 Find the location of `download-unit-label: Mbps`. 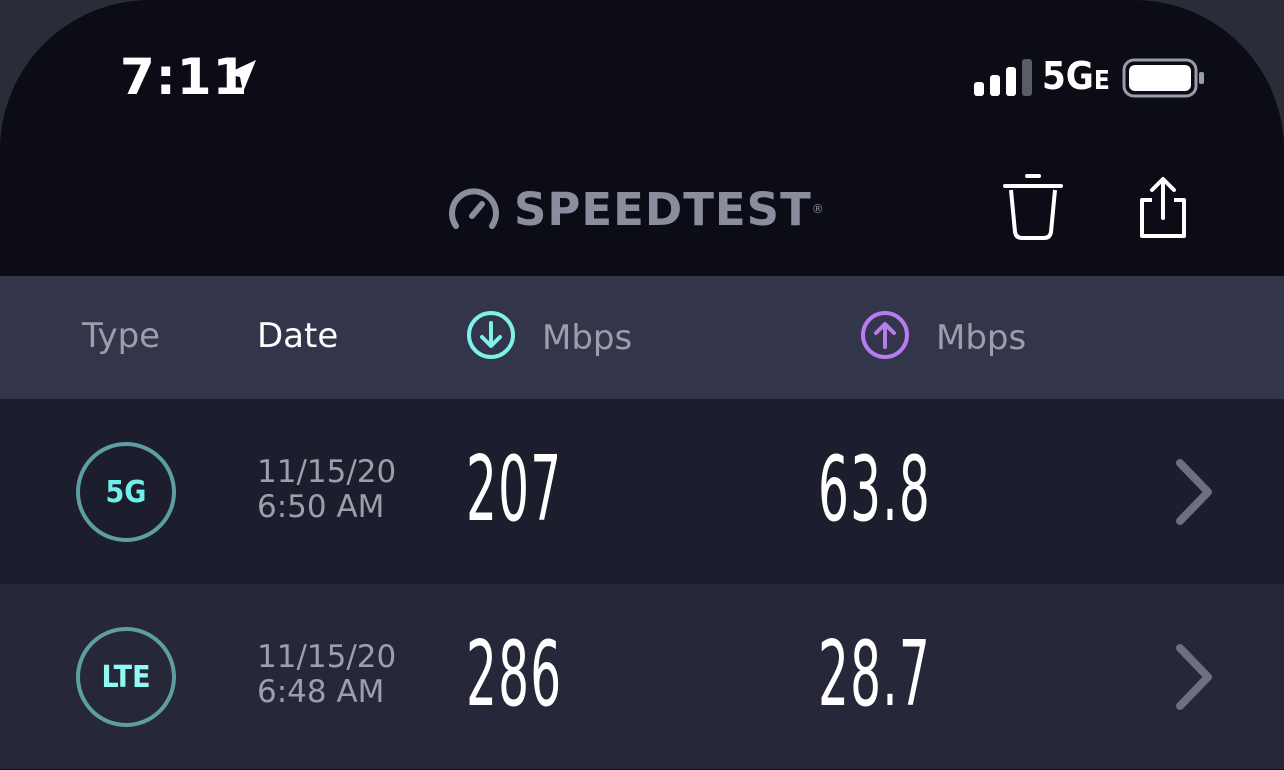

download-unit-label: Mbps is located at coordinates (587, 338).